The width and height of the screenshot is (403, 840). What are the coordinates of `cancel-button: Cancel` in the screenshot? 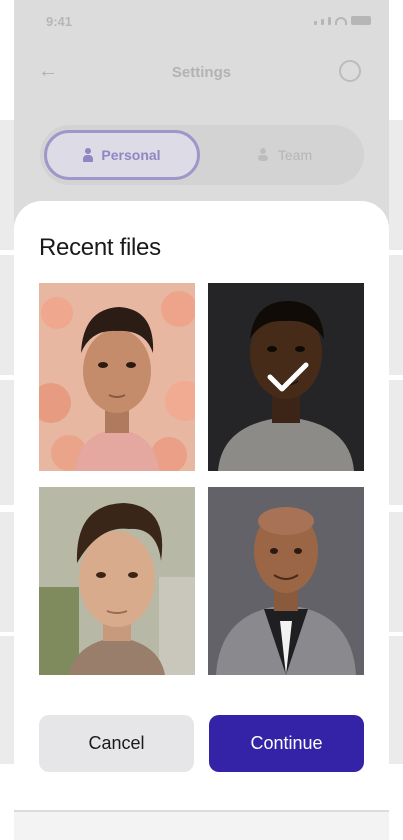 It's located at (116, 743).